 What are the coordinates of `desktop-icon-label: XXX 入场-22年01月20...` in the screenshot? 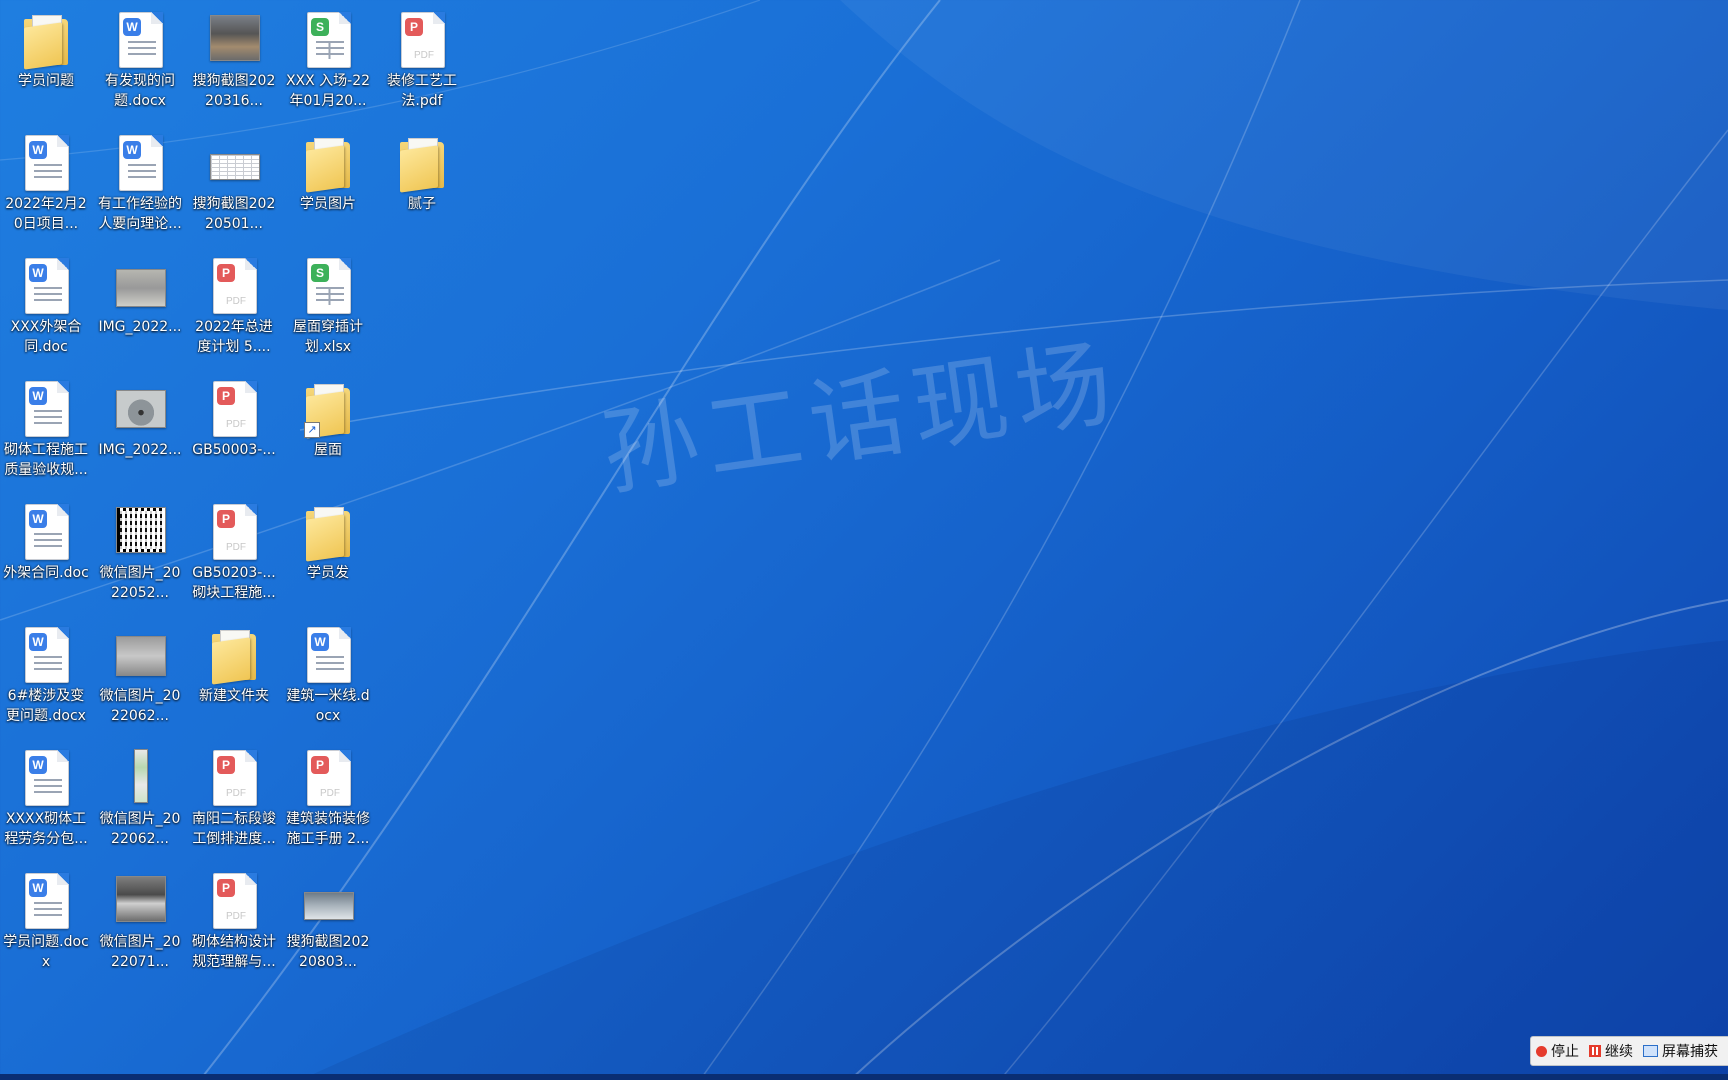 It's located at (328, 91).